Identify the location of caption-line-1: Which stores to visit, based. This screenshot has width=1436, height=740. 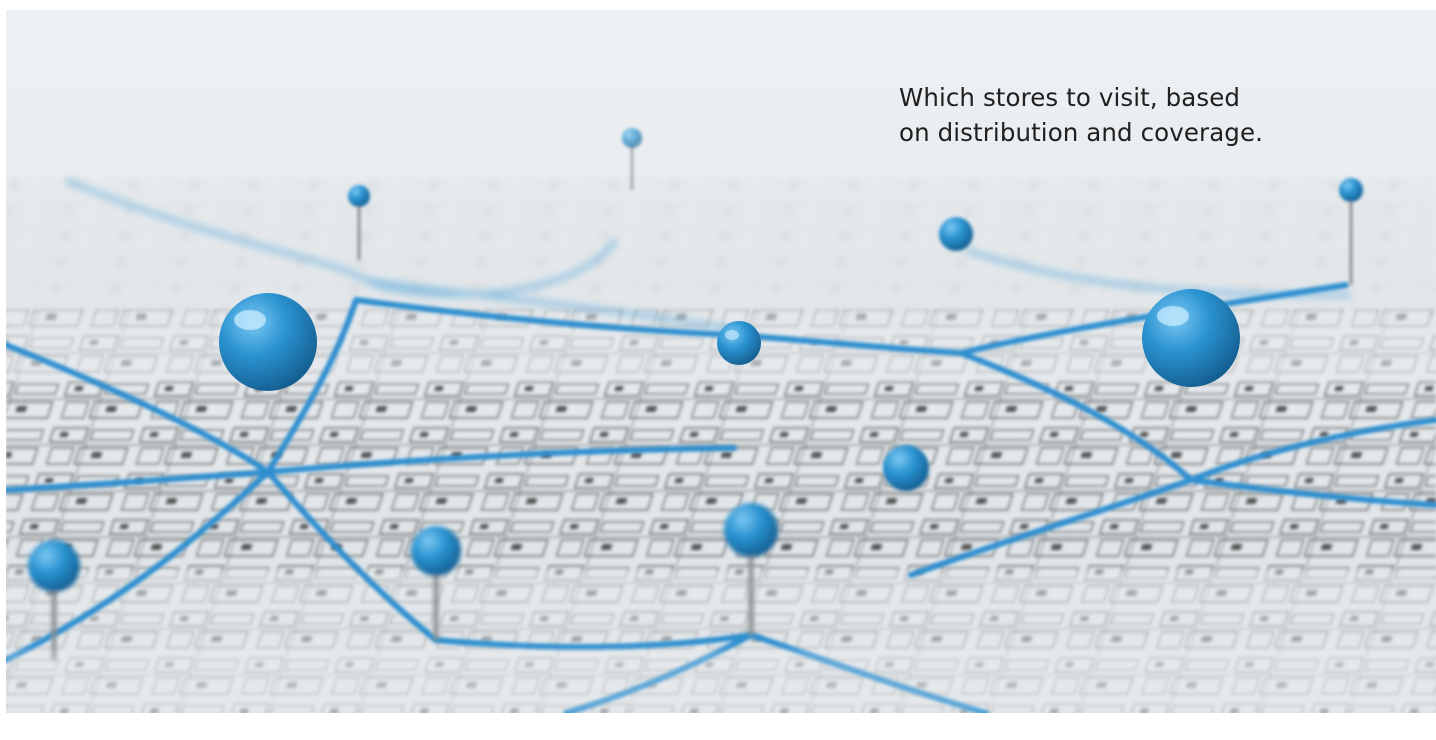
(1070, 97).